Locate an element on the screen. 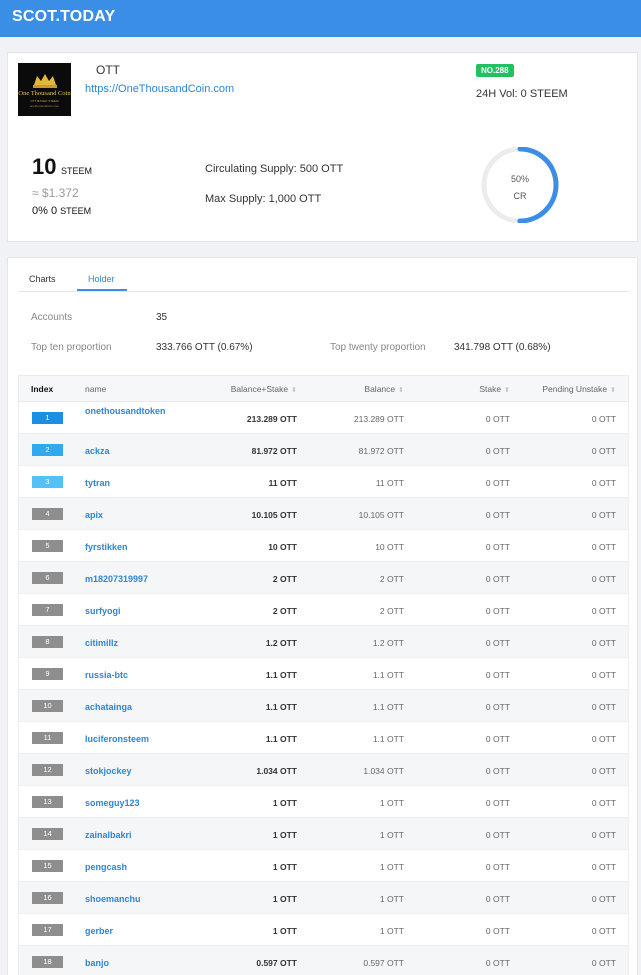  col-name: name is located at coordinates (96, 389).